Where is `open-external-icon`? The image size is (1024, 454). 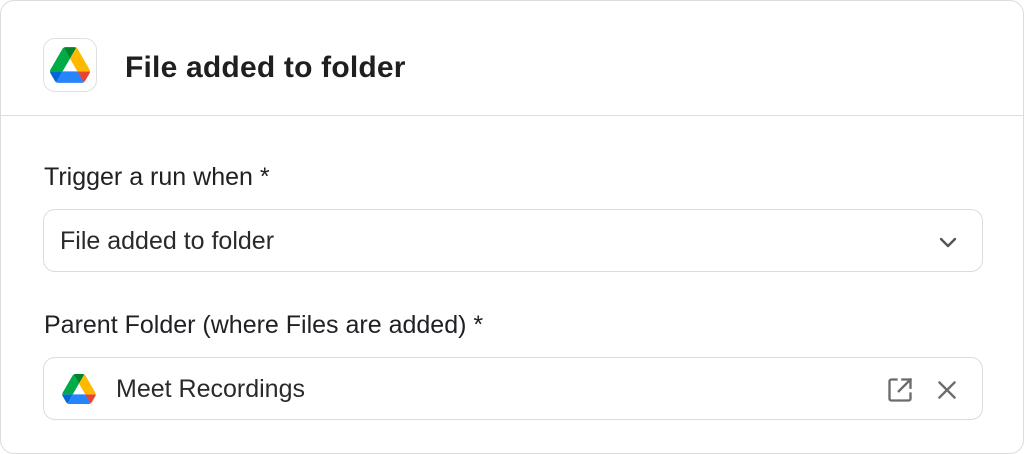
open-external-icon is located at coordinates (900, 390).